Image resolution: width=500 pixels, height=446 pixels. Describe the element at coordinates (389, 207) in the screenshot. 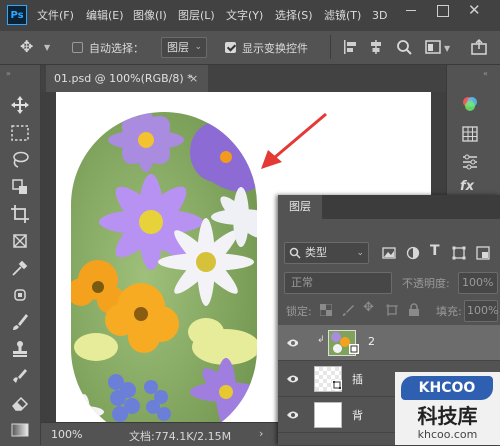

I see `layers-panel-header: 图层` at that location.